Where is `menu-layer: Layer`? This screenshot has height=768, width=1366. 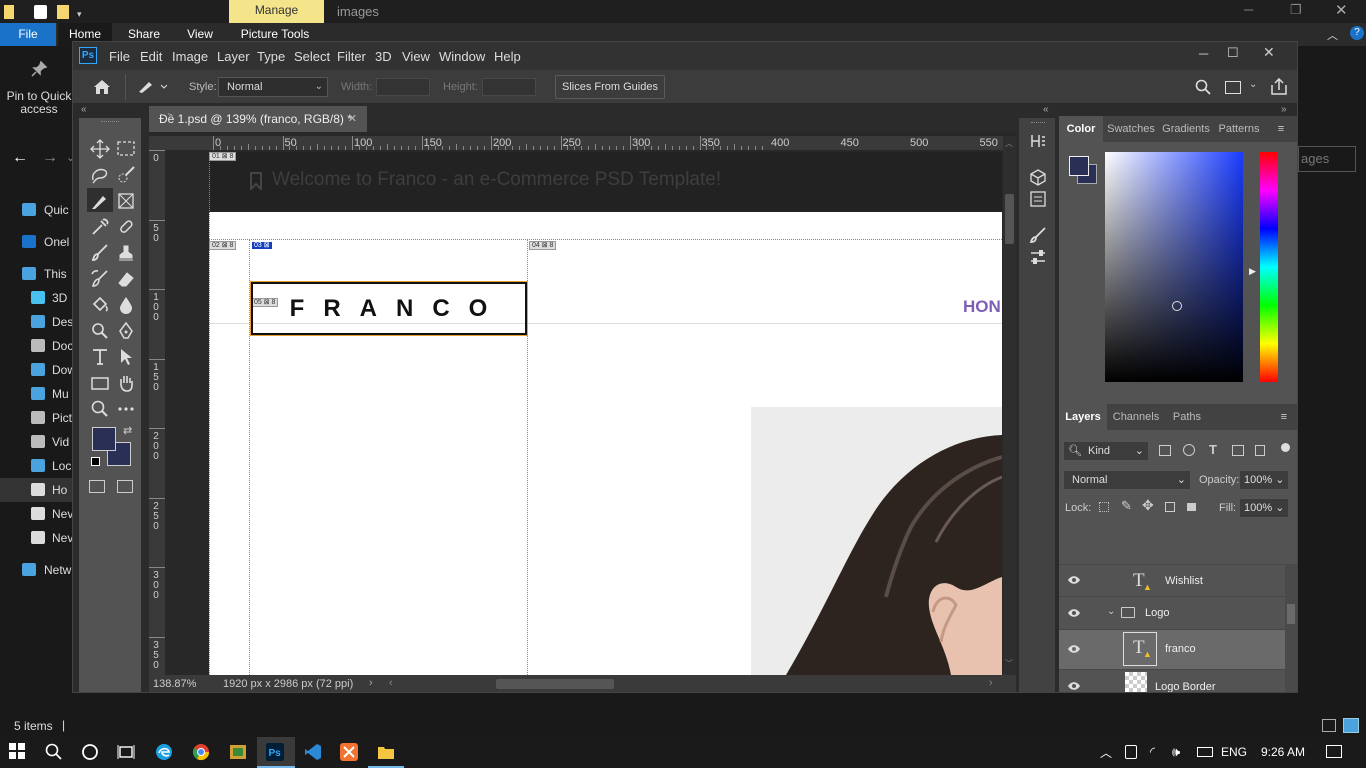 menu-layer: Layer is located at coordinates (233, 56).